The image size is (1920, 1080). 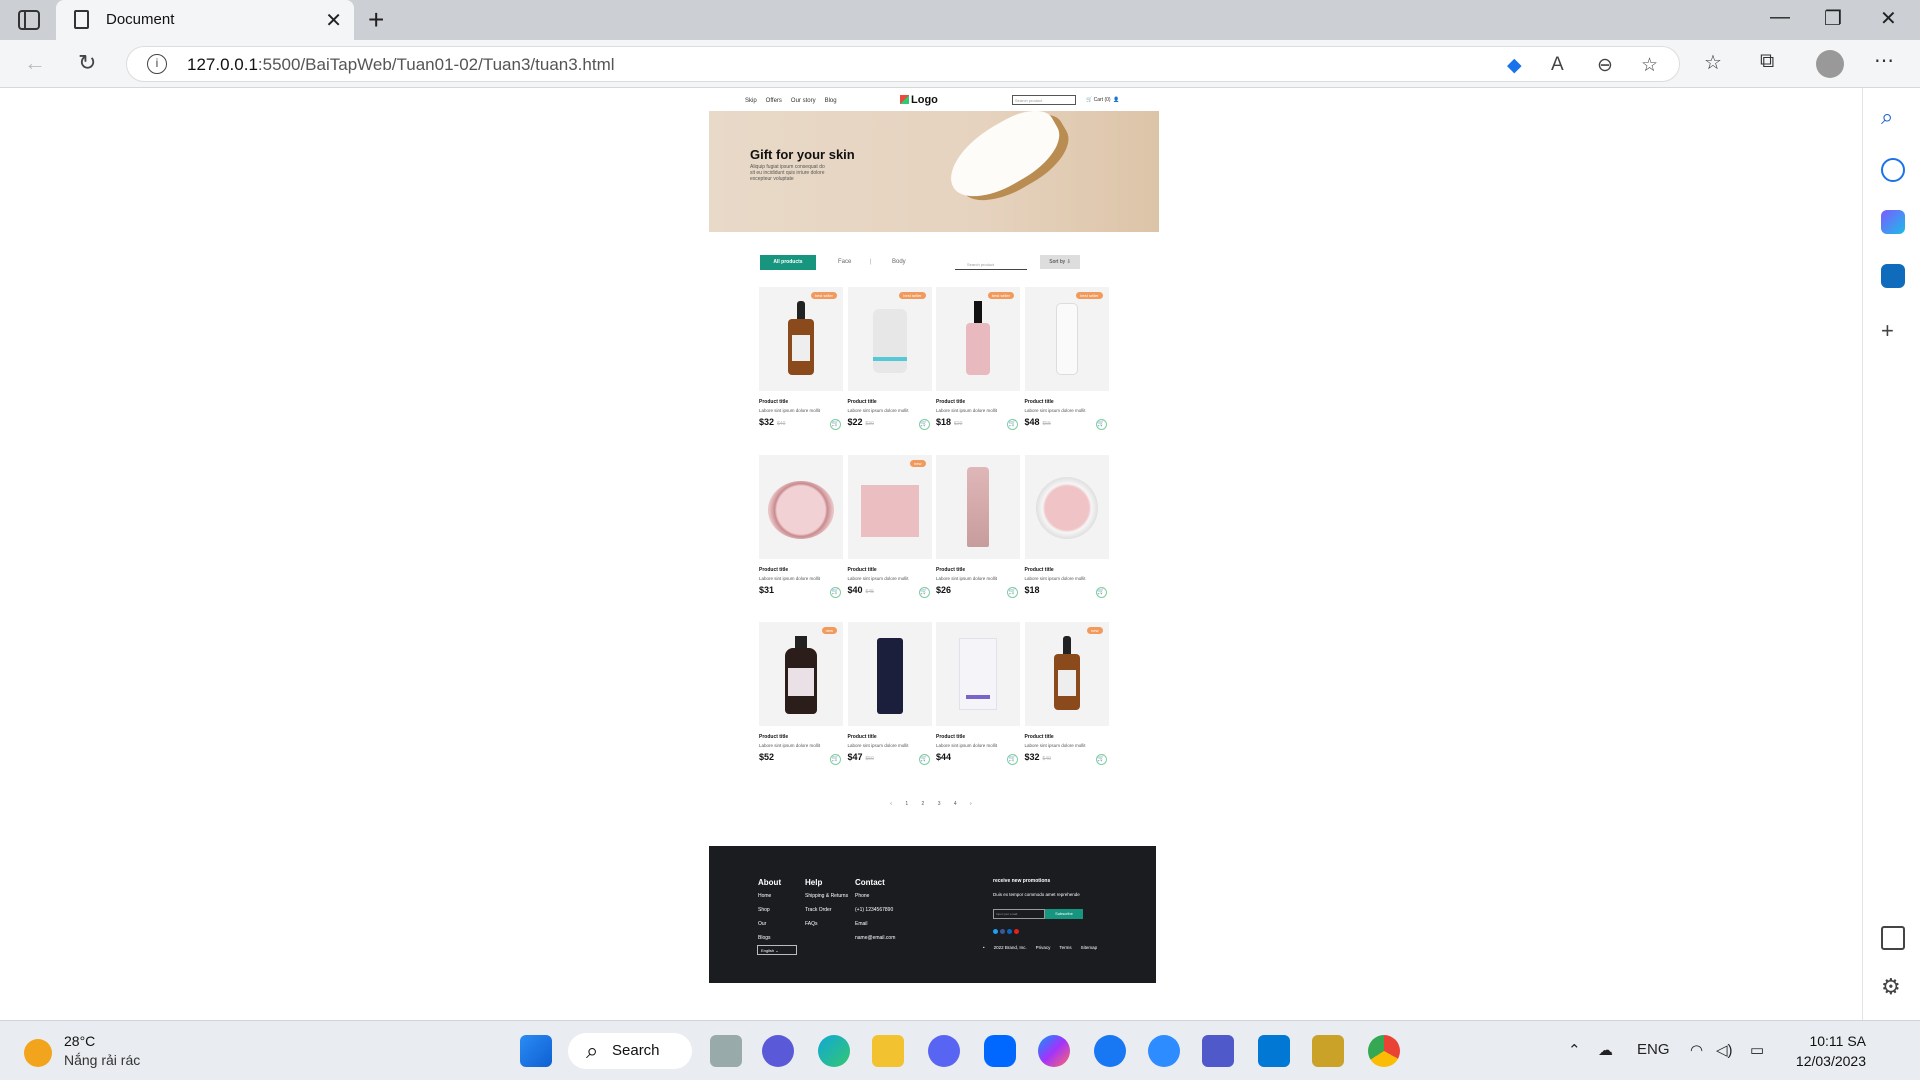 What do you see at coordinates (1713, 62) in the screenshot?
I see `favorites-icon: ☆` at bounding box center [1713, 62].